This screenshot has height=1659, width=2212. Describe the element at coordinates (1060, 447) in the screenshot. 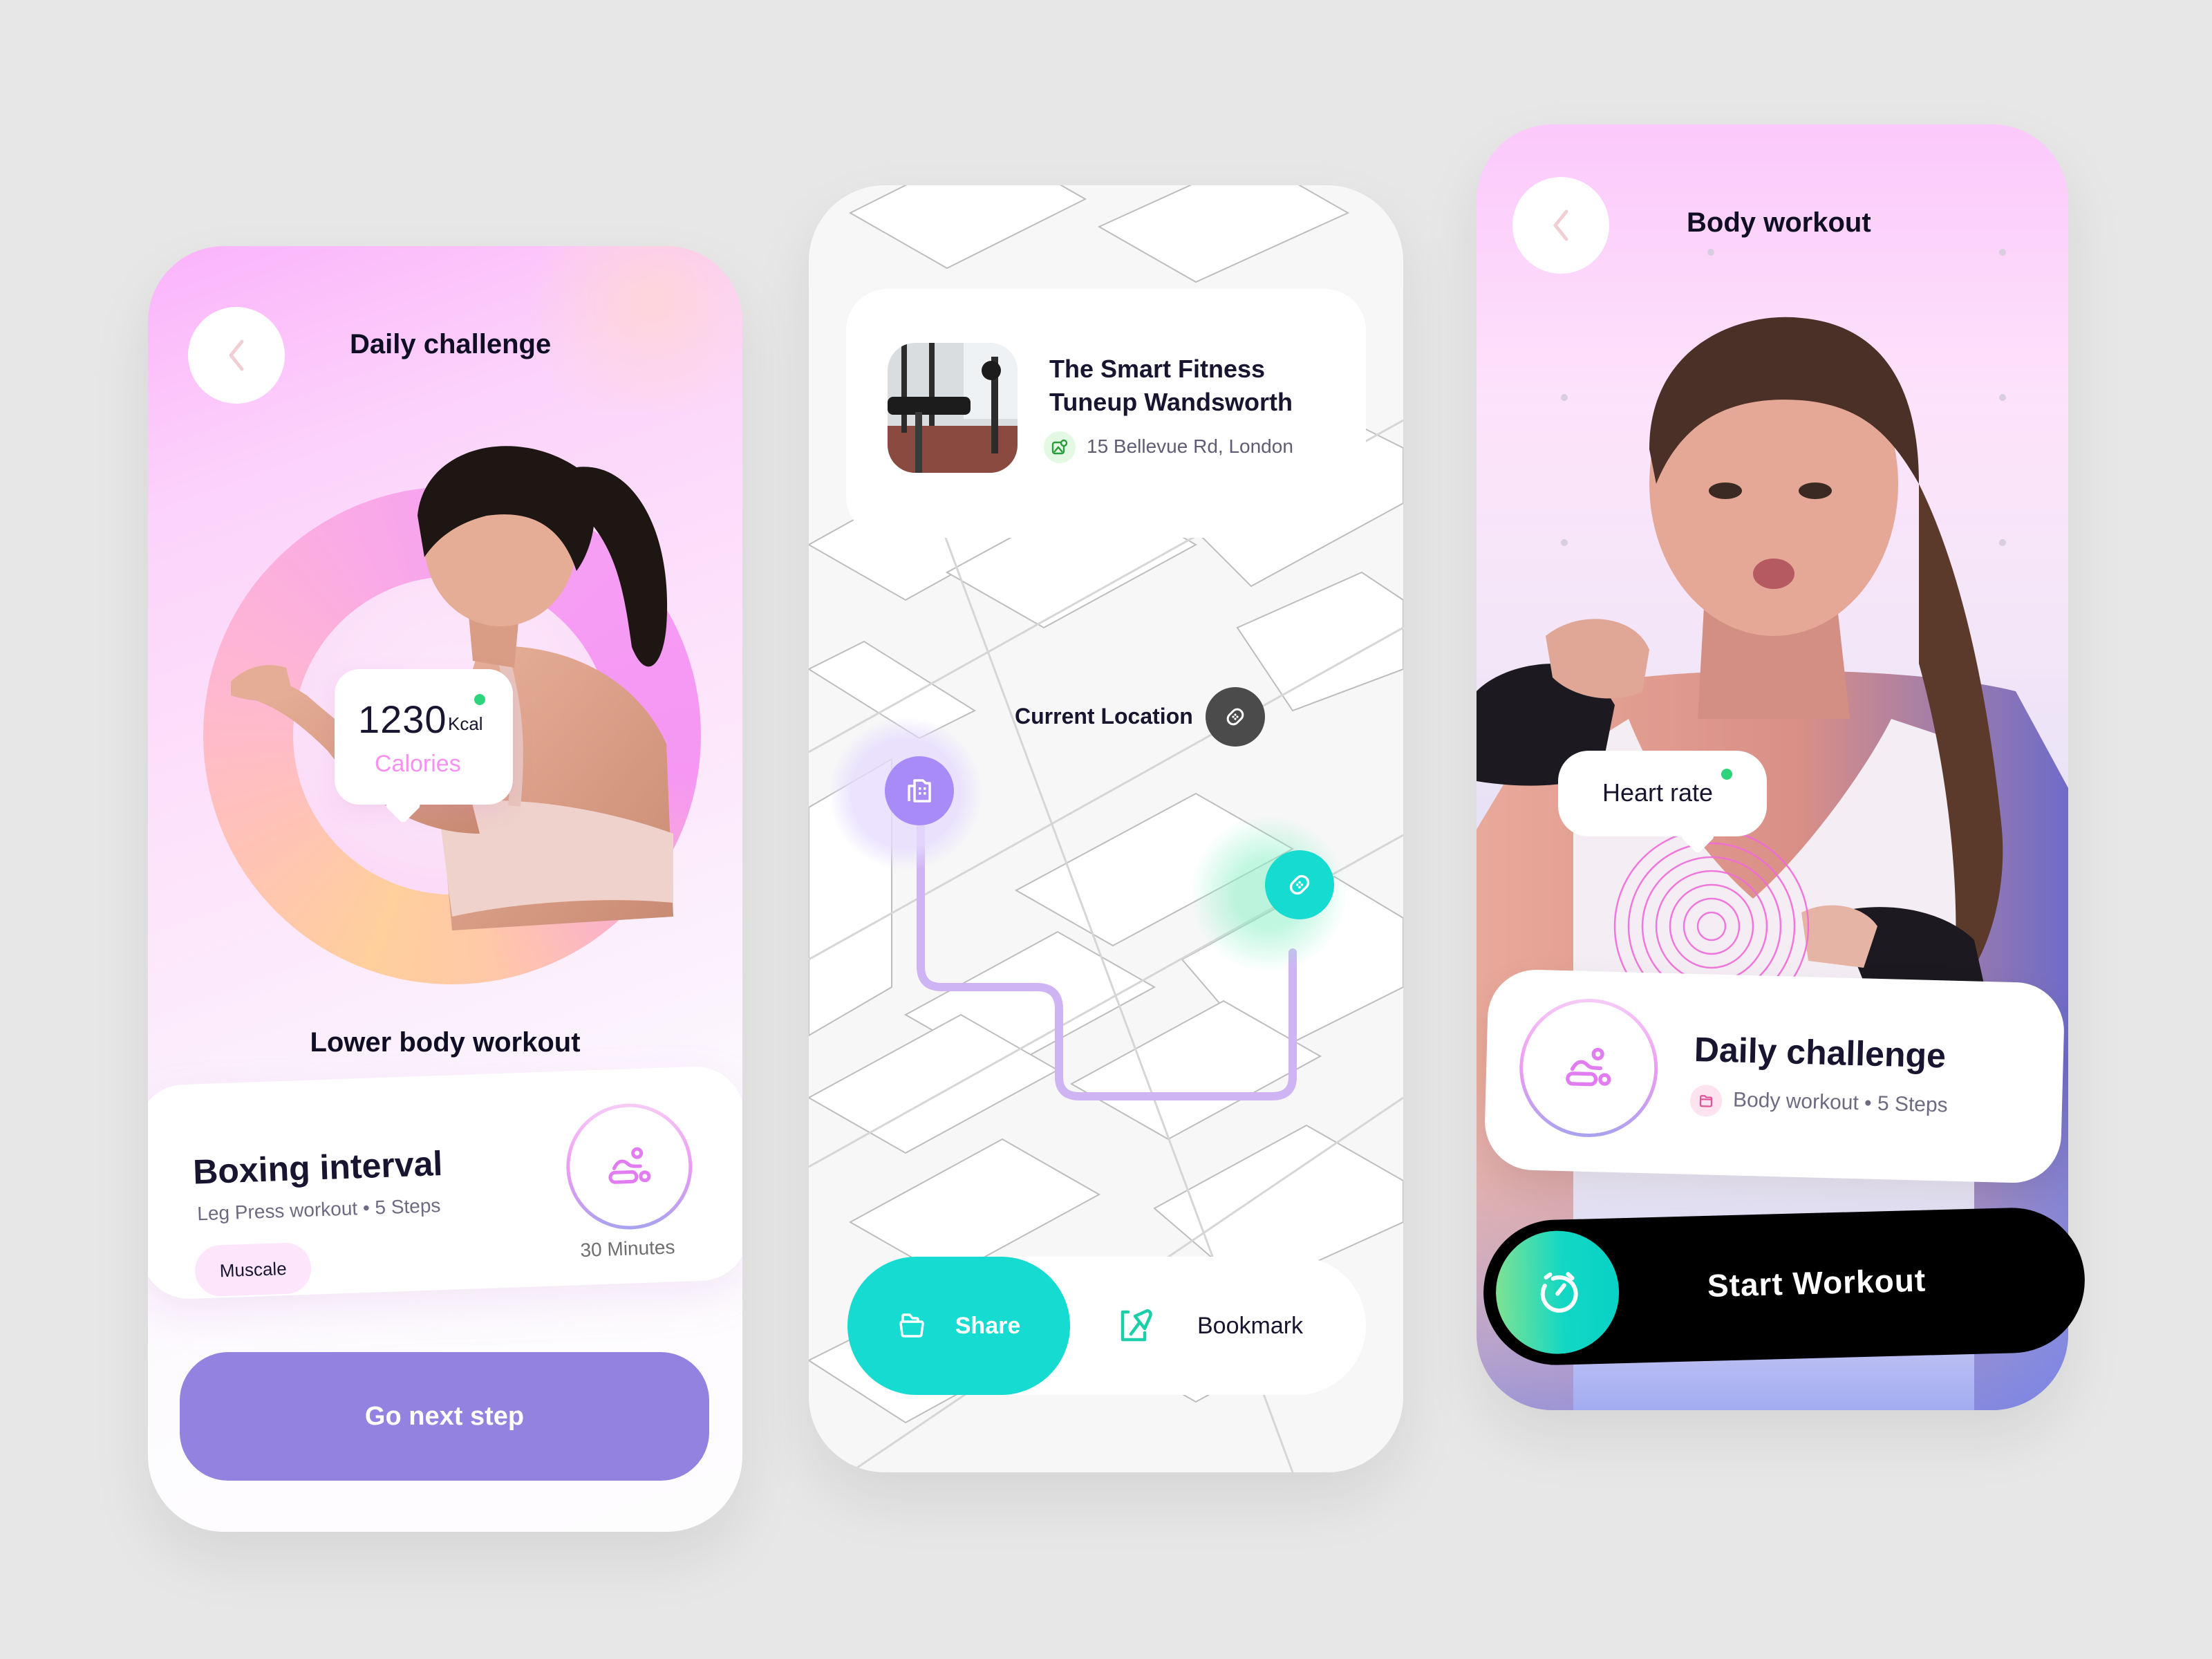

I see `map-pin-image-icon` at that location.